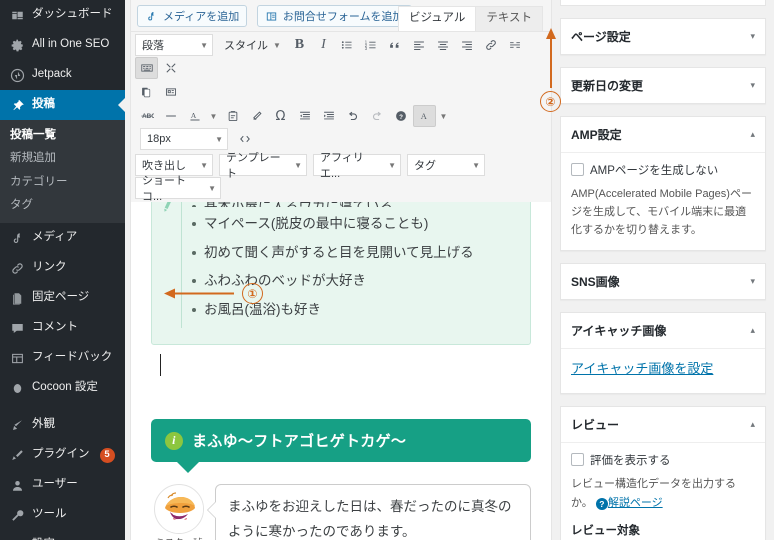  Describe the element at coordinates (663, 85) in the screenshot. I see `panel-header: 更新日の変更 ▾` at that location.